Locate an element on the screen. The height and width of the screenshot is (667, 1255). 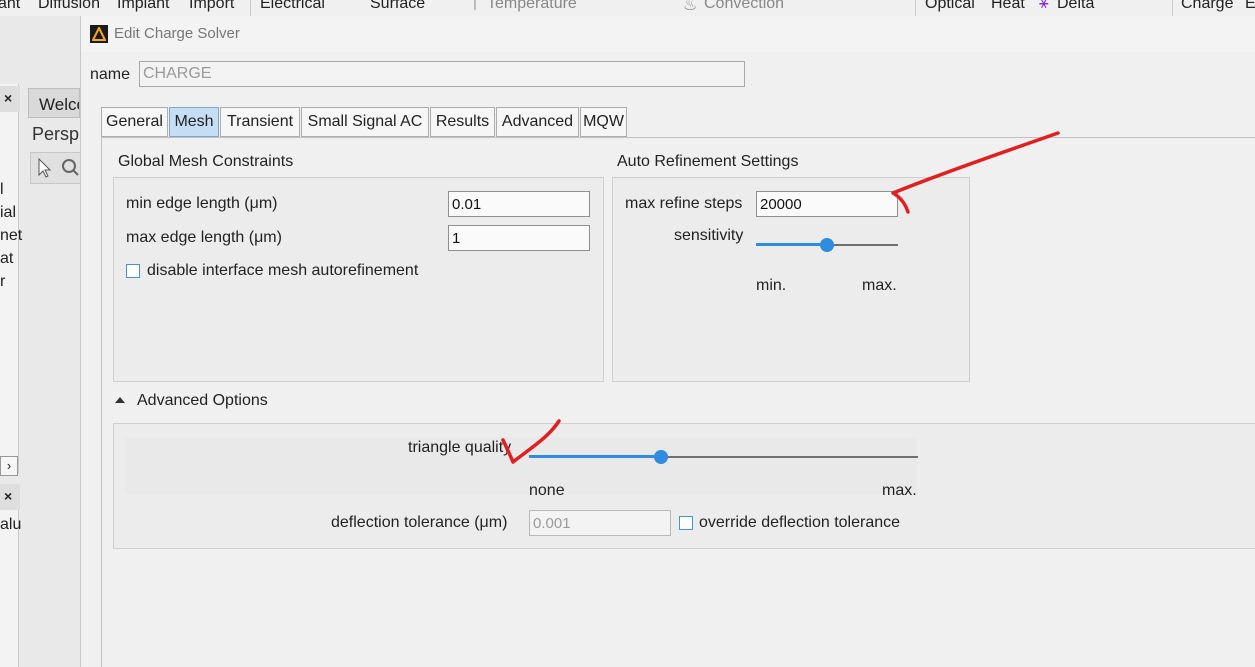
bg-menu-item: Surface is located at coordinates (397, 6).